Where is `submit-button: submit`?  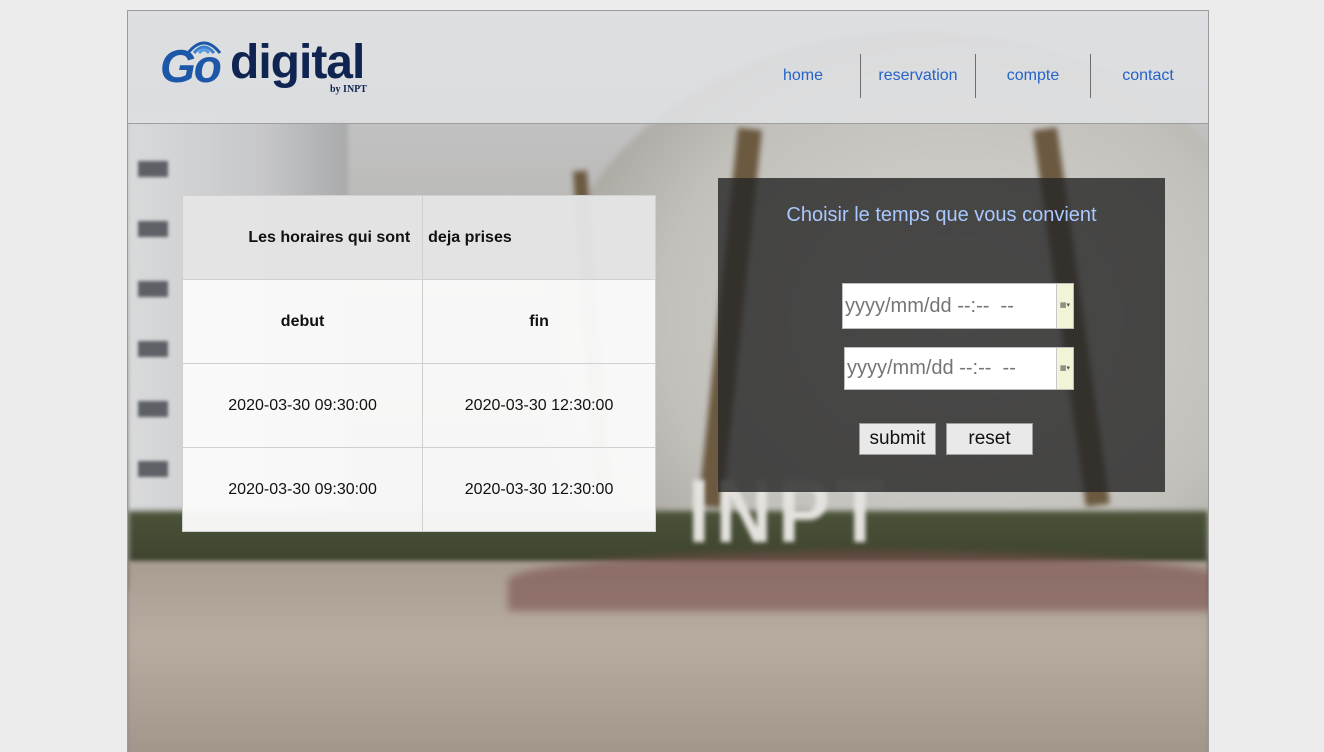
submit-button: submit is located at coordinates (897, 439).